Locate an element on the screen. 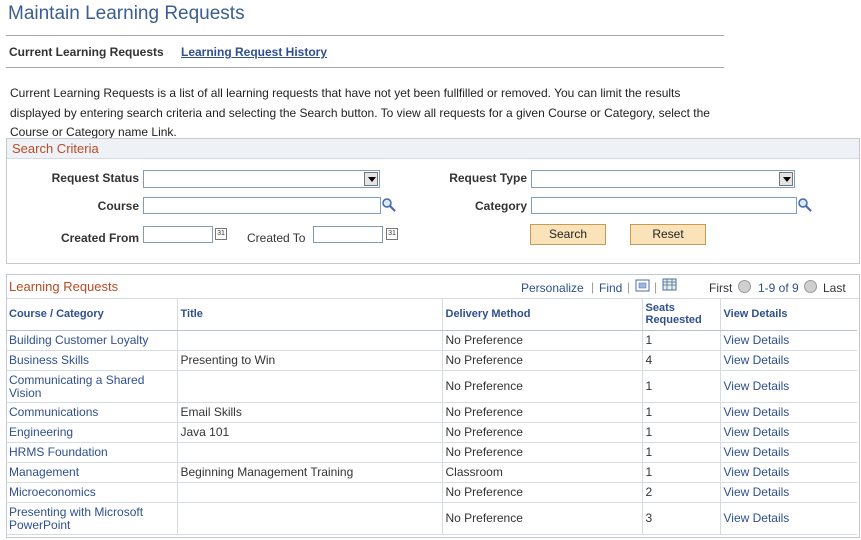 This screenshot has height=540, width=861. course-link: Management is located at coordinates (92, 472).